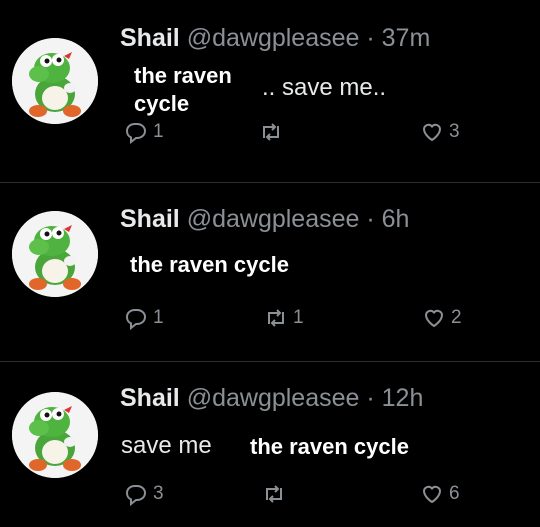 The height and width of the screenshot is (527, 540). I want to click on tweet-header: Shail @dawgpleasee · 37m, so click(275, 38).